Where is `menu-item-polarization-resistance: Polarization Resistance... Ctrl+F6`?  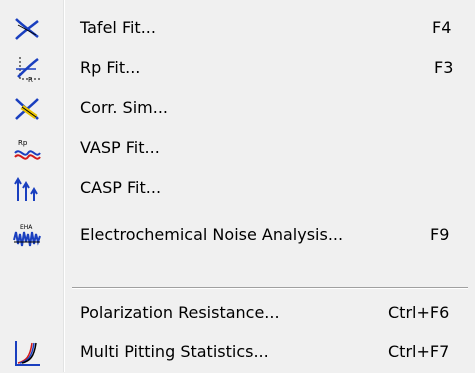
menu-item-polarization-resistance: Polarization Resistance... Ctrl+F6 is located at coordinates (237, 314).